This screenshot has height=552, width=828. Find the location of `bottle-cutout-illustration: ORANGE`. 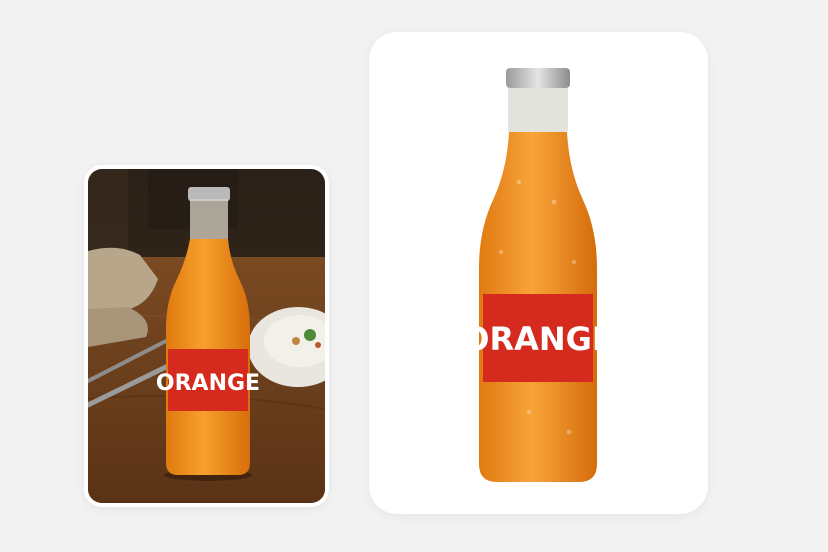

bottle-cutout-illustration: ORANGE is located at coordinates (538, 275).